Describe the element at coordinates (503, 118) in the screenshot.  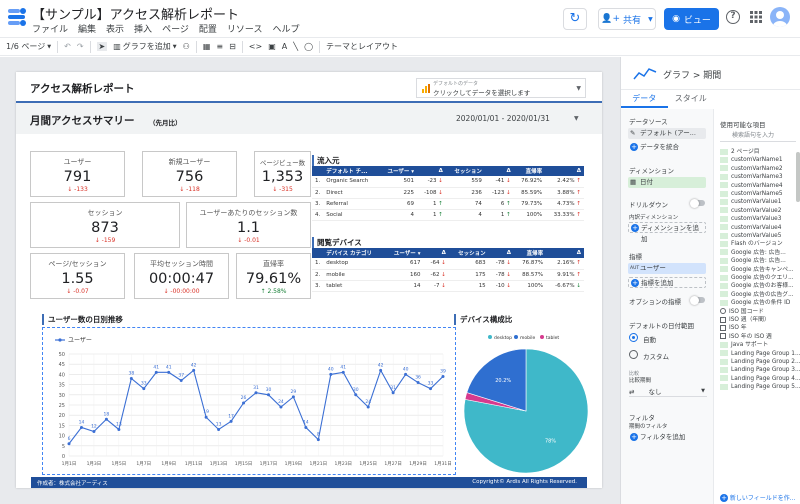
I see `date-range-control: 2020/01/01 - 2020/01/31` at that location.